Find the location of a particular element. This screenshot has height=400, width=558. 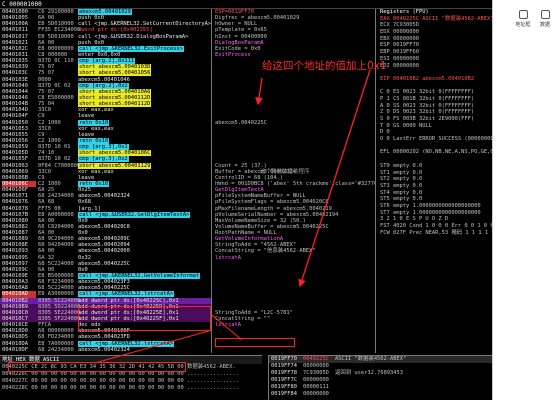

side-panel: 地址框 数据 is located at coordinates (525, 200).